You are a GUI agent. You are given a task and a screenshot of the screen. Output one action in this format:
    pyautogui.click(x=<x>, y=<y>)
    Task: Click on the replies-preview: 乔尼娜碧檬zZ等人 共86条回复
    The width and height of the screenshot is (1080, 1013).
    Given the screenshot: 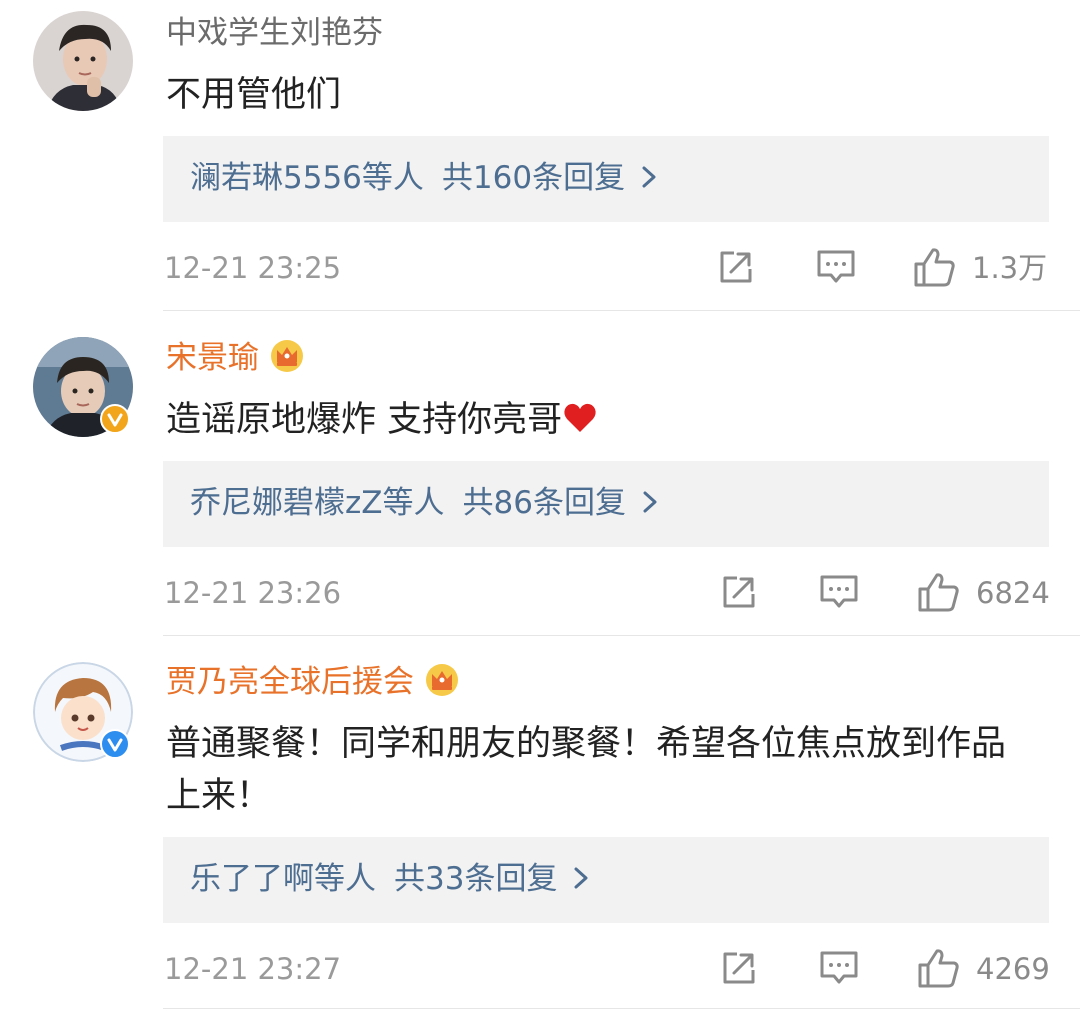 What is the action you would take?
    pyautogui.click(x=606, y=504)
    